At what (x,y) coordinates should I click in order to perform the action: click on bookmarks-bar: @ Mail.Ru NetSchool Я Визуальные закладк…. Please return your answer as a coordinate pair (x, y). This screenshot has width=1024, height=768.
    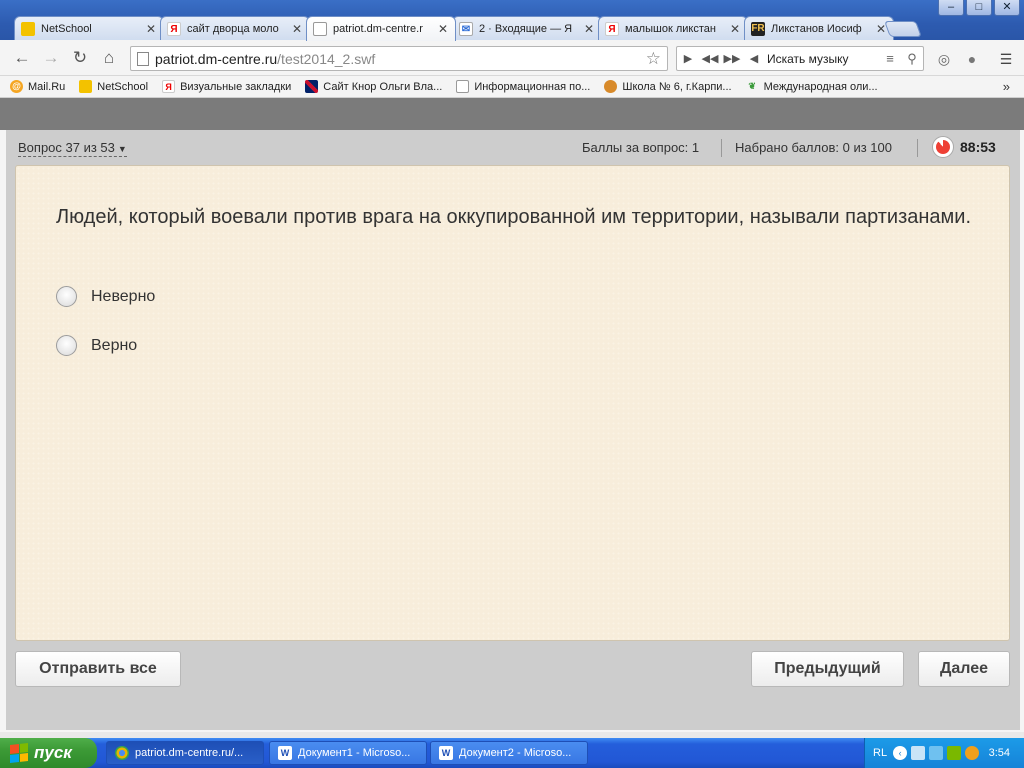
    Looking at the image, I should click on (512, 87).